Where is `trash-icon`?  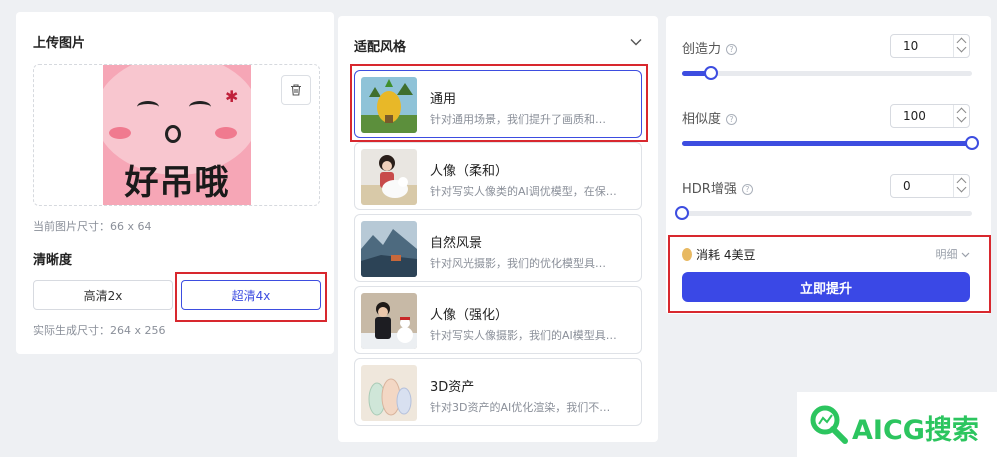 trash-icon is located at coordinates (296, 90).